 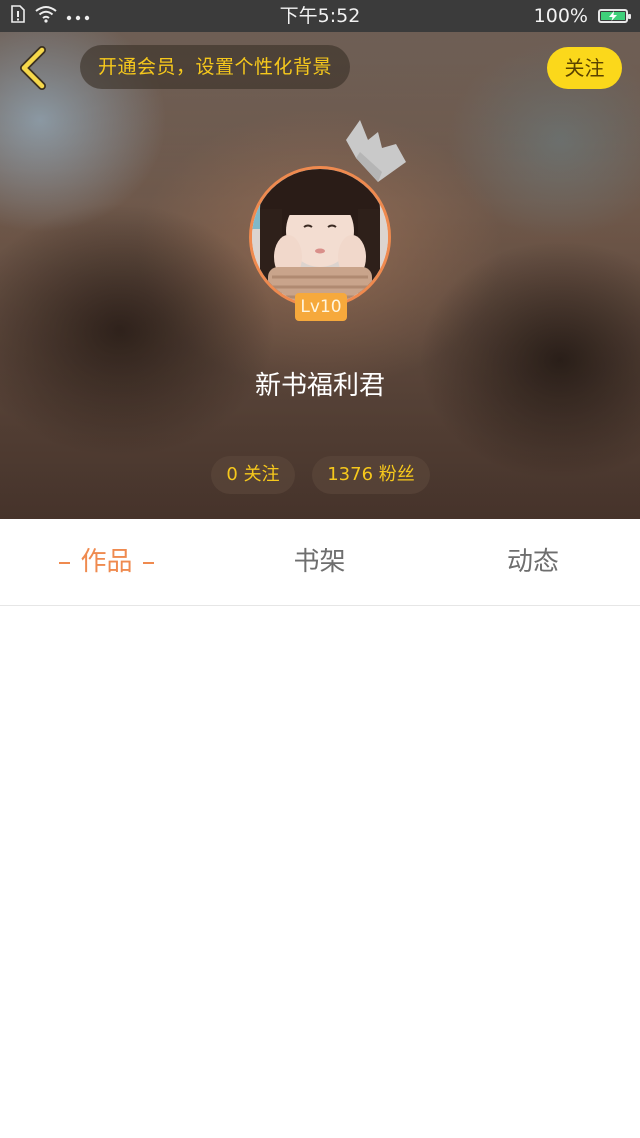 I want to click on vip-background-prompt: 开通会员，设置个性化背景, so click(x=215, y=67).